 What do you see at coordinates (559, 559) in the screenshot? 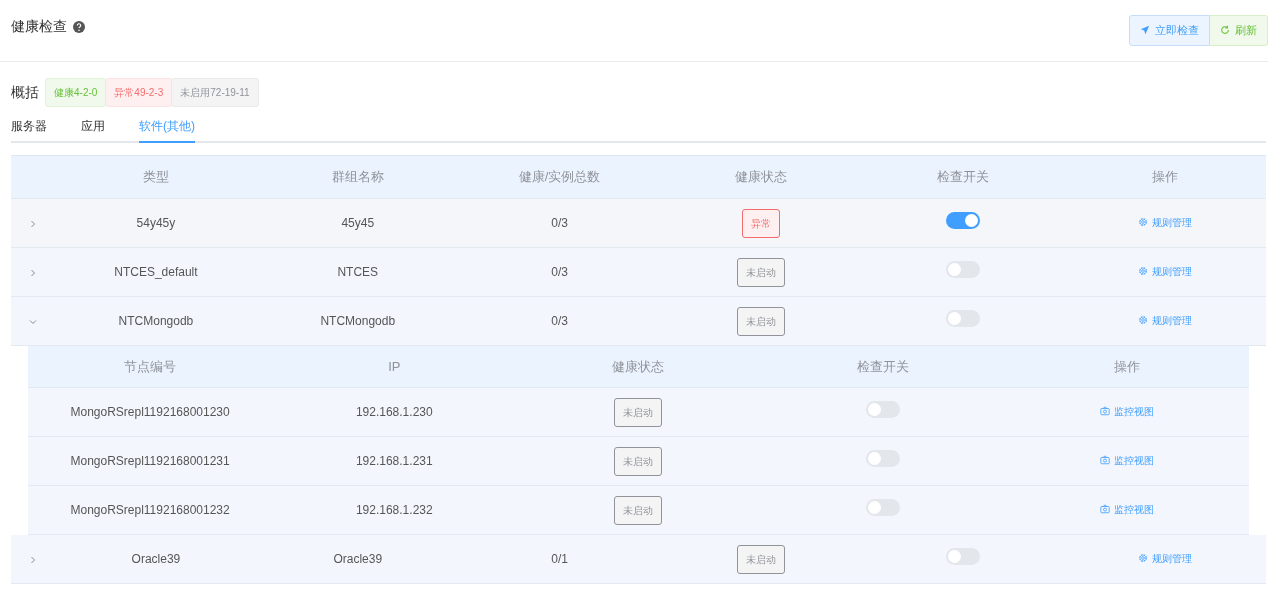
I see `table-cell: 0/1` at bounding box center [559, 559].